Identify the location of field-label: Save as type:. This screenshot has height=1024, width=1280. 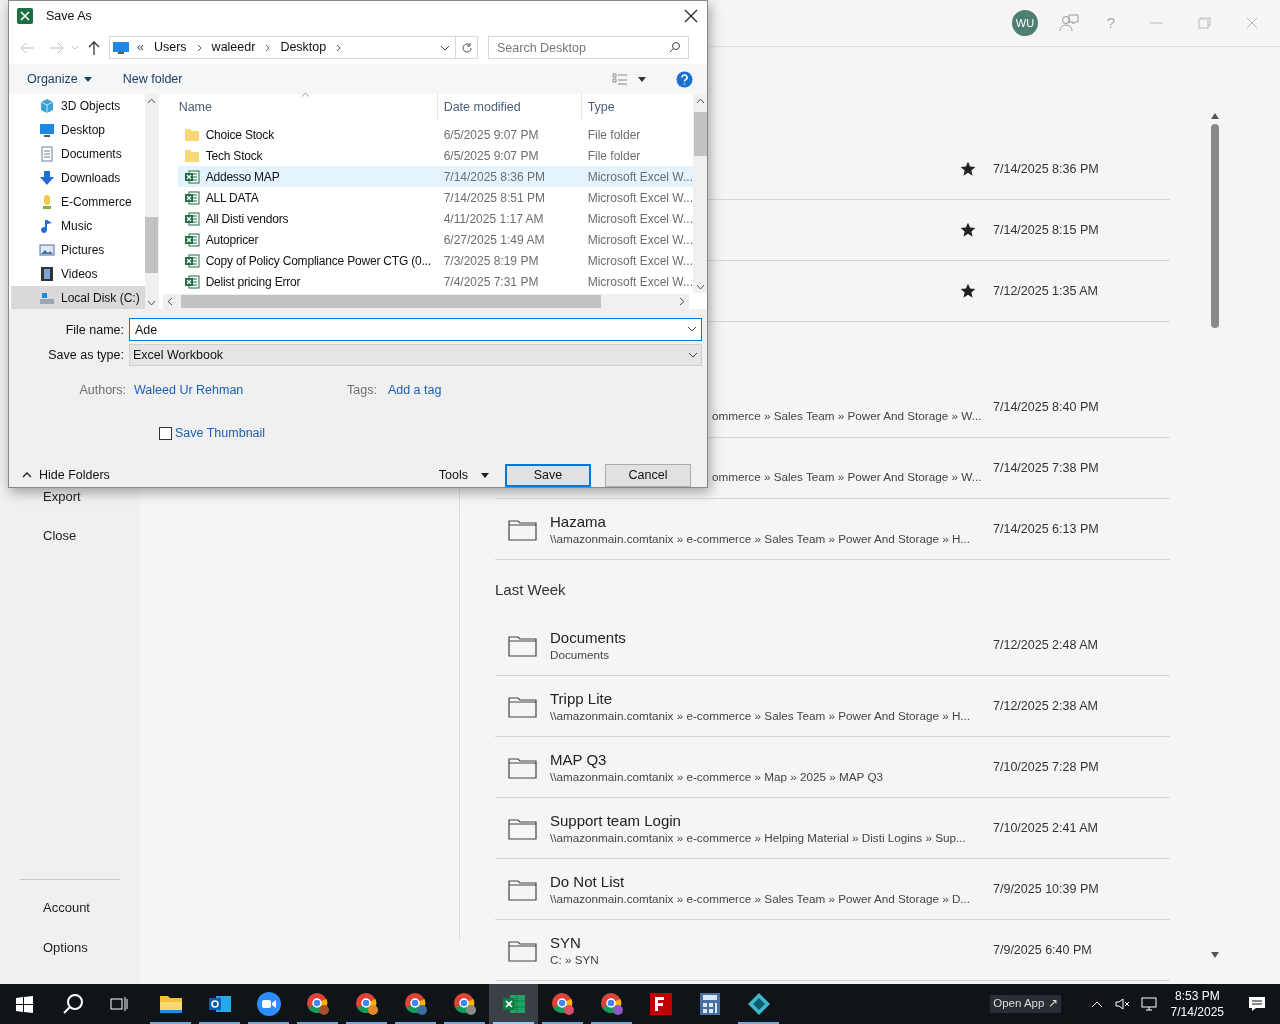
(86, 356).